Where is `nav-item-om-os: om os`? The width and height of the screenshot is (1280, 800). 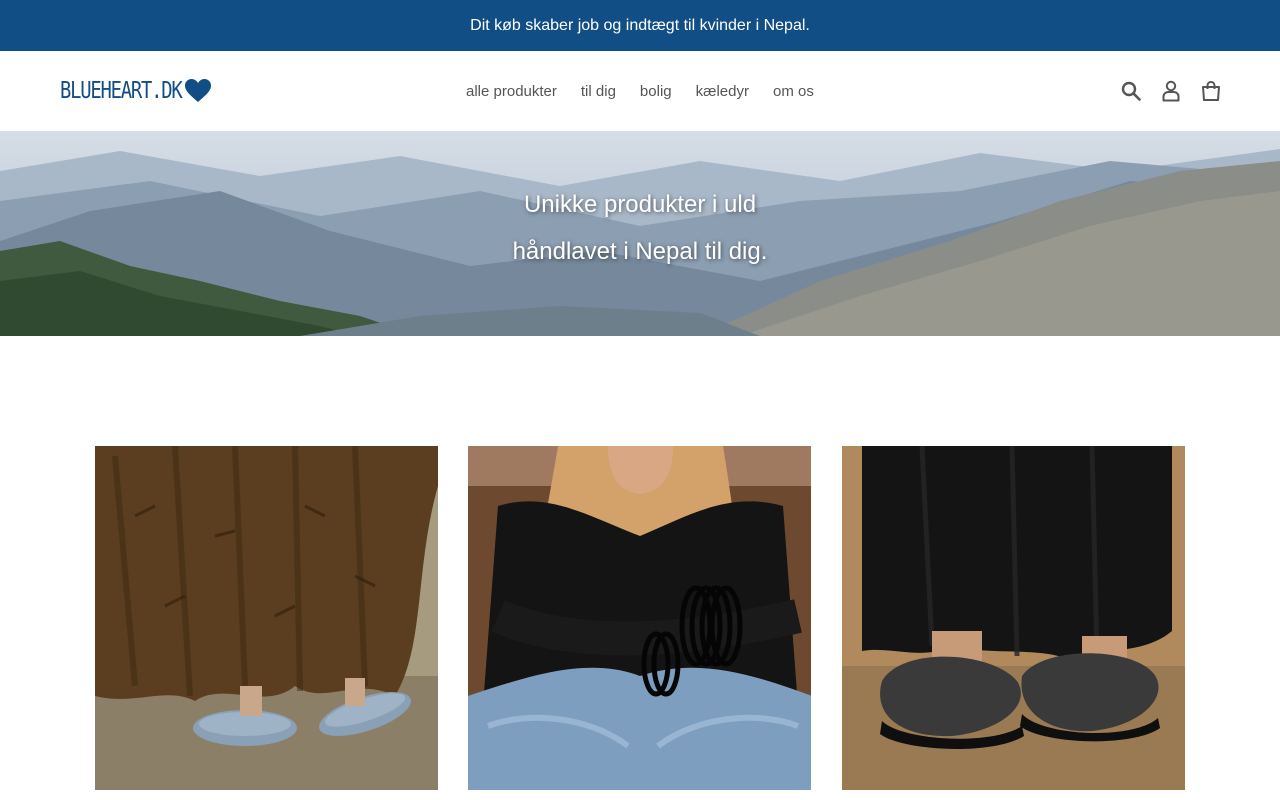 nav-item-om-os: om os is located at coordinates (793, 91).